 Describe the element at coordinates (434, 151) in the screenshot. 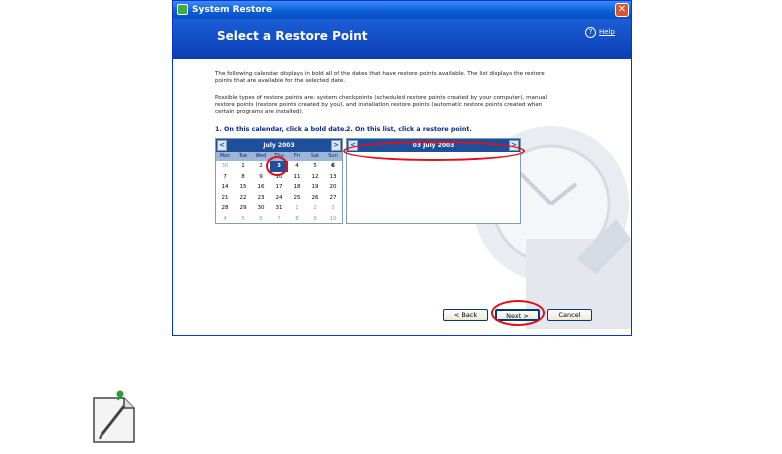

I see `highlight-restore-point-row` at that location.